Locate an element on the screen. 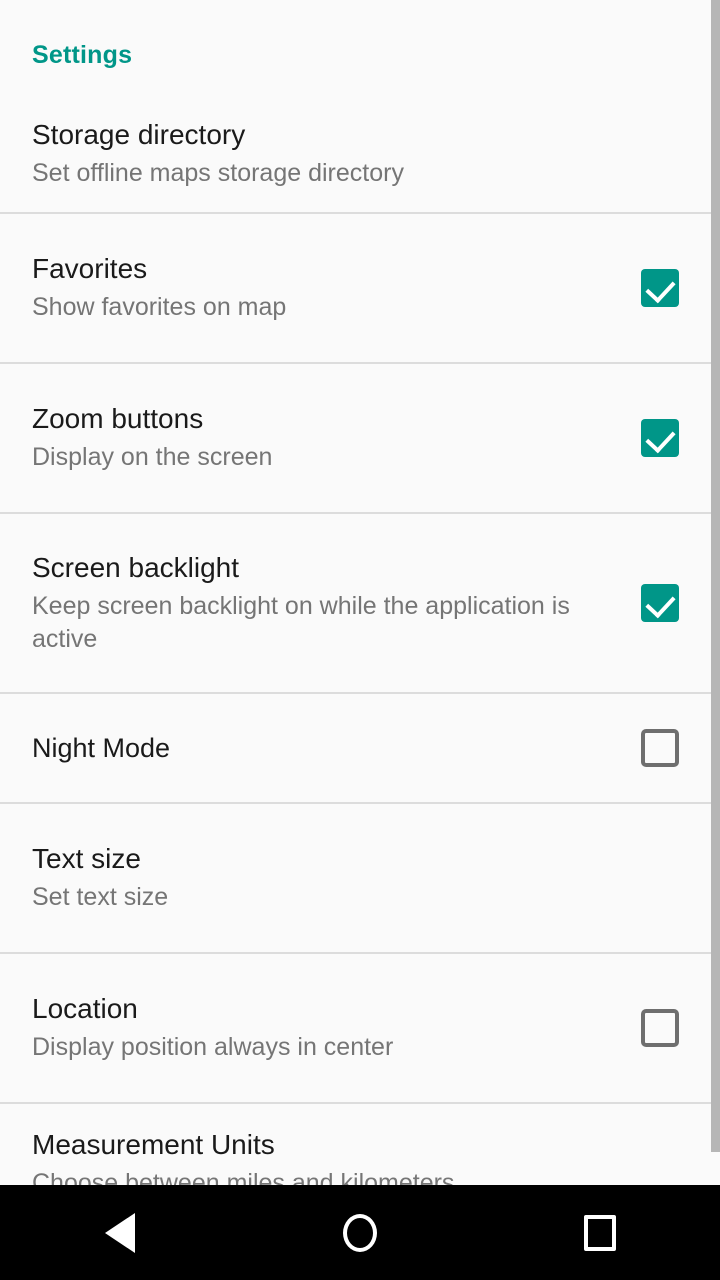 This screenshot has width=720, height=1280. nav-back-button is located at coordinates (120, 1232).